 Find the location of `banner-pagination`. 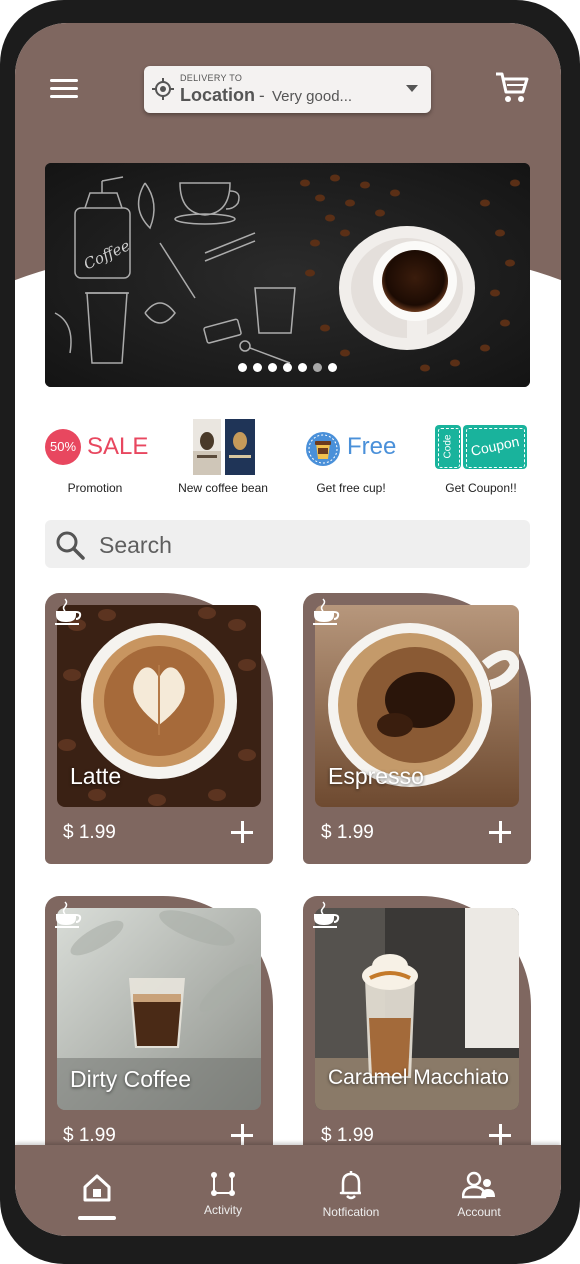

banner-pagination is located at coordinates (287, 367).